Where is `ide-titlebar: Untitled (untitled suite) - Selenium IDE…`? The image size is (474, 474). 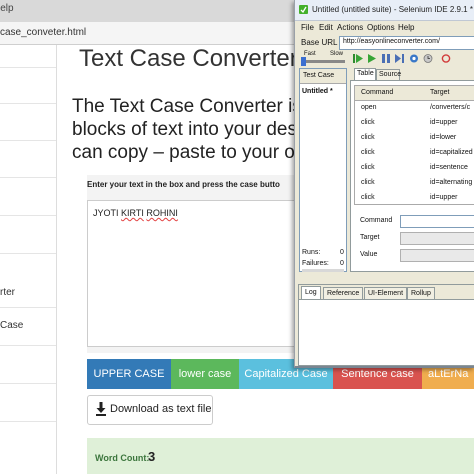
ide-titlebar: Untitled (untitled suite) - Selenium IDE… is located at coordinates (384, 10).